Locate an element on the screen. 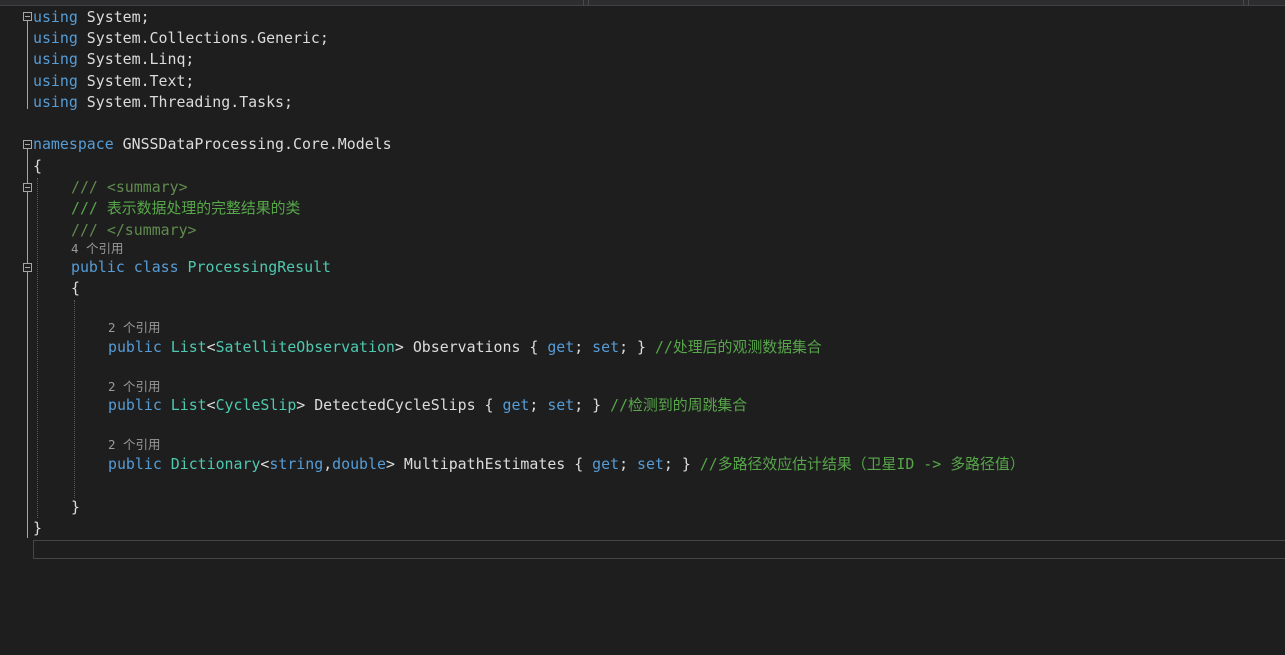 Image resolution: width=1285 pixels, height=655 pixels. code-line-namespace-open: { is located at coordinates (37, 166).